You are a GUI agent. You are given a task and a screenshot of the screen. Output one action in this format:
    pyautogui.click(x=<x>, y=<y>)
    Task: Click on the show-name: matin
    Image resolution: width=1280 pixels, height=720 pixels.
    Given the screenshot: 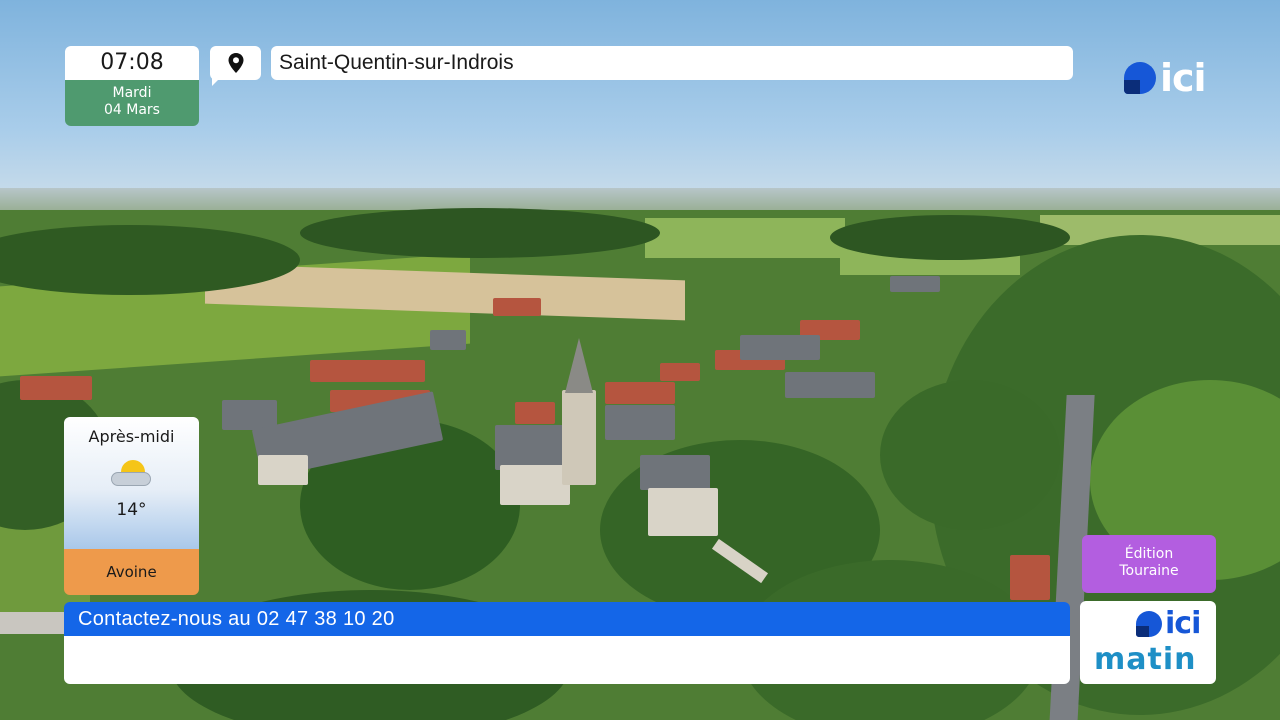 What is the action you would take?
    pyautogui.click(x=1145, y=659)
    